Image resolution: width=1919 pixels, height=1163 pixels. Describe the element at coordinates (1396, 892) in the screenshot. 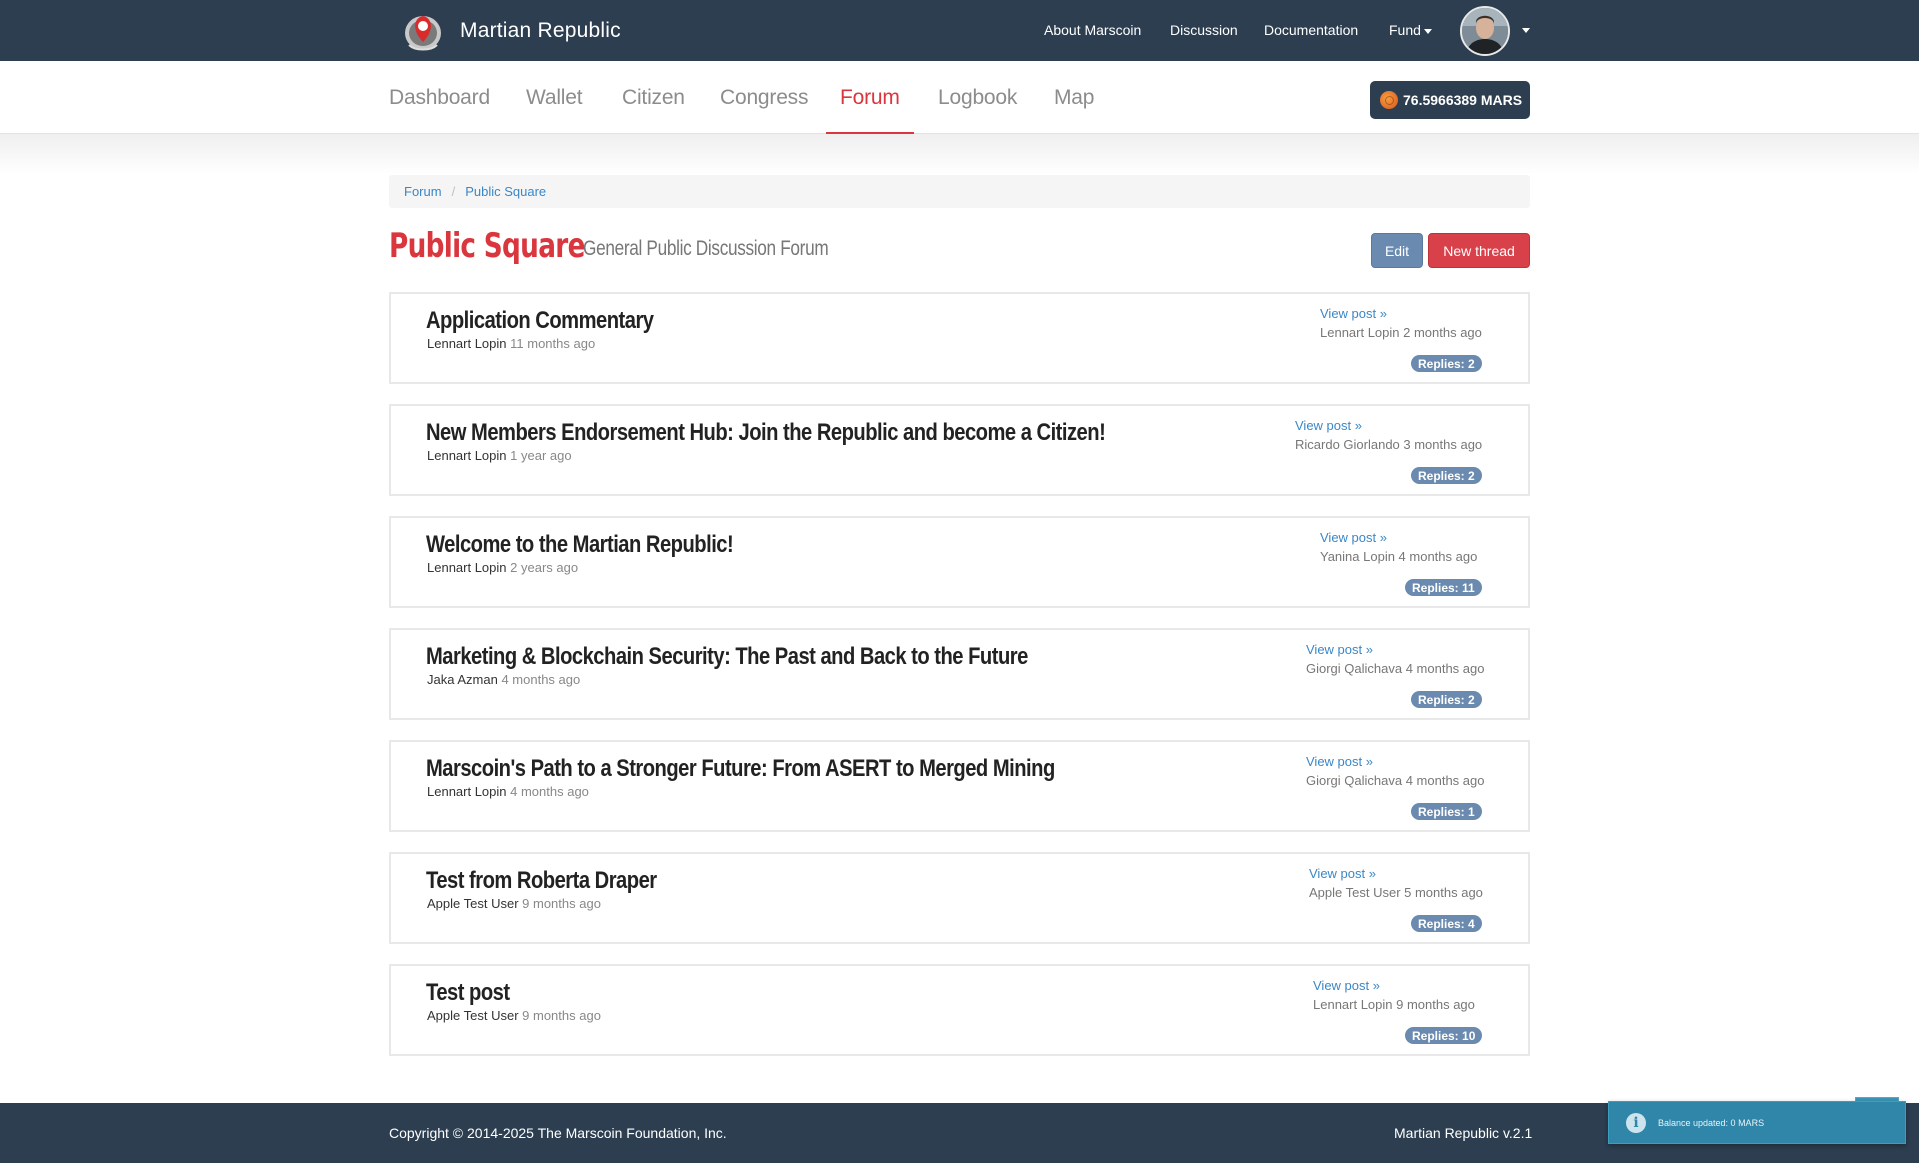

I see `last-post-author: Apple Test User 5 months ago` at that location.